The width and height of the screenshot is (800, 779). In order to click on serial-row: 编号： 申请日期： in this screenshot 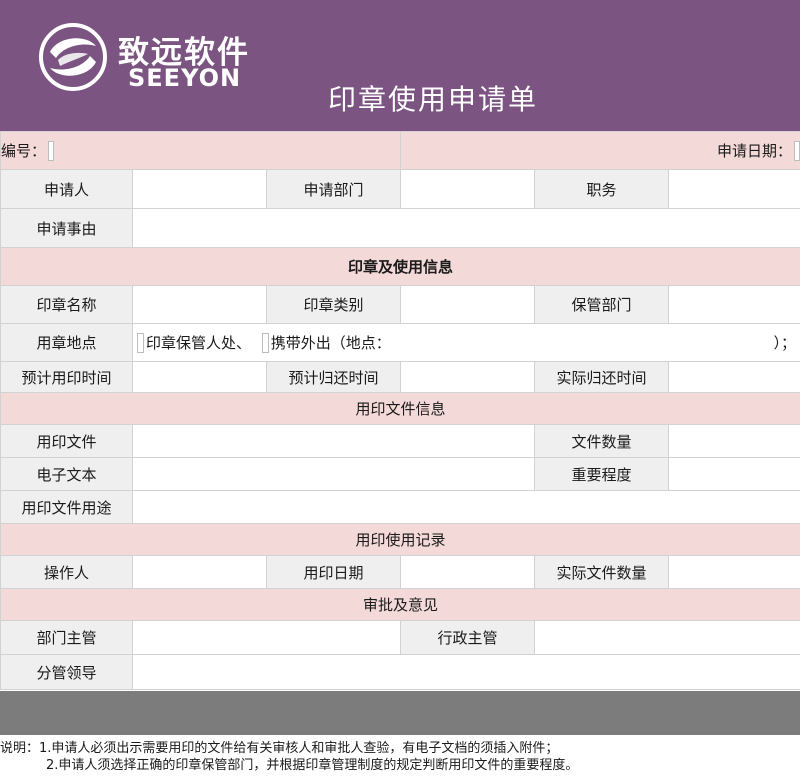, I will do `click(400, 150)`.